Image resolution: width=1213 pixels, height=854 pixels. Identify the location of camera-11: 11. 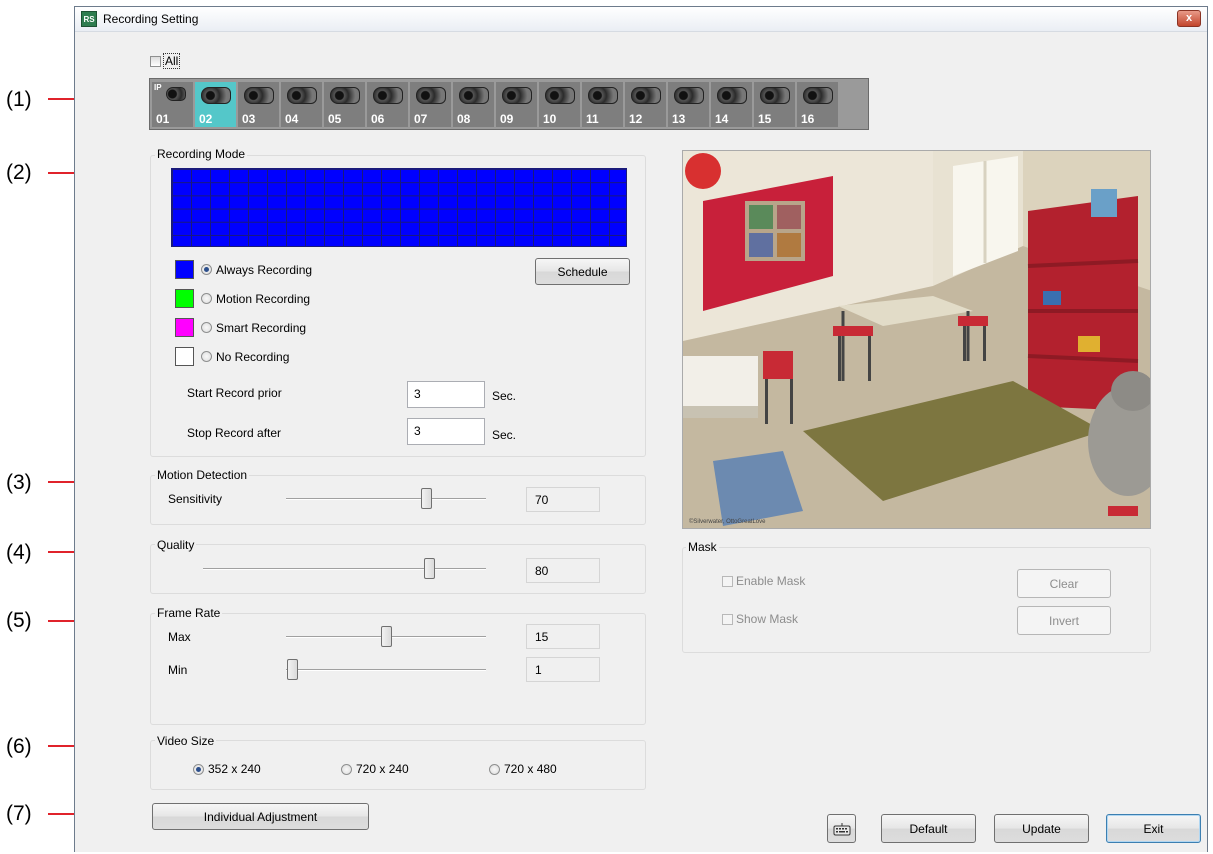
(602, 104).